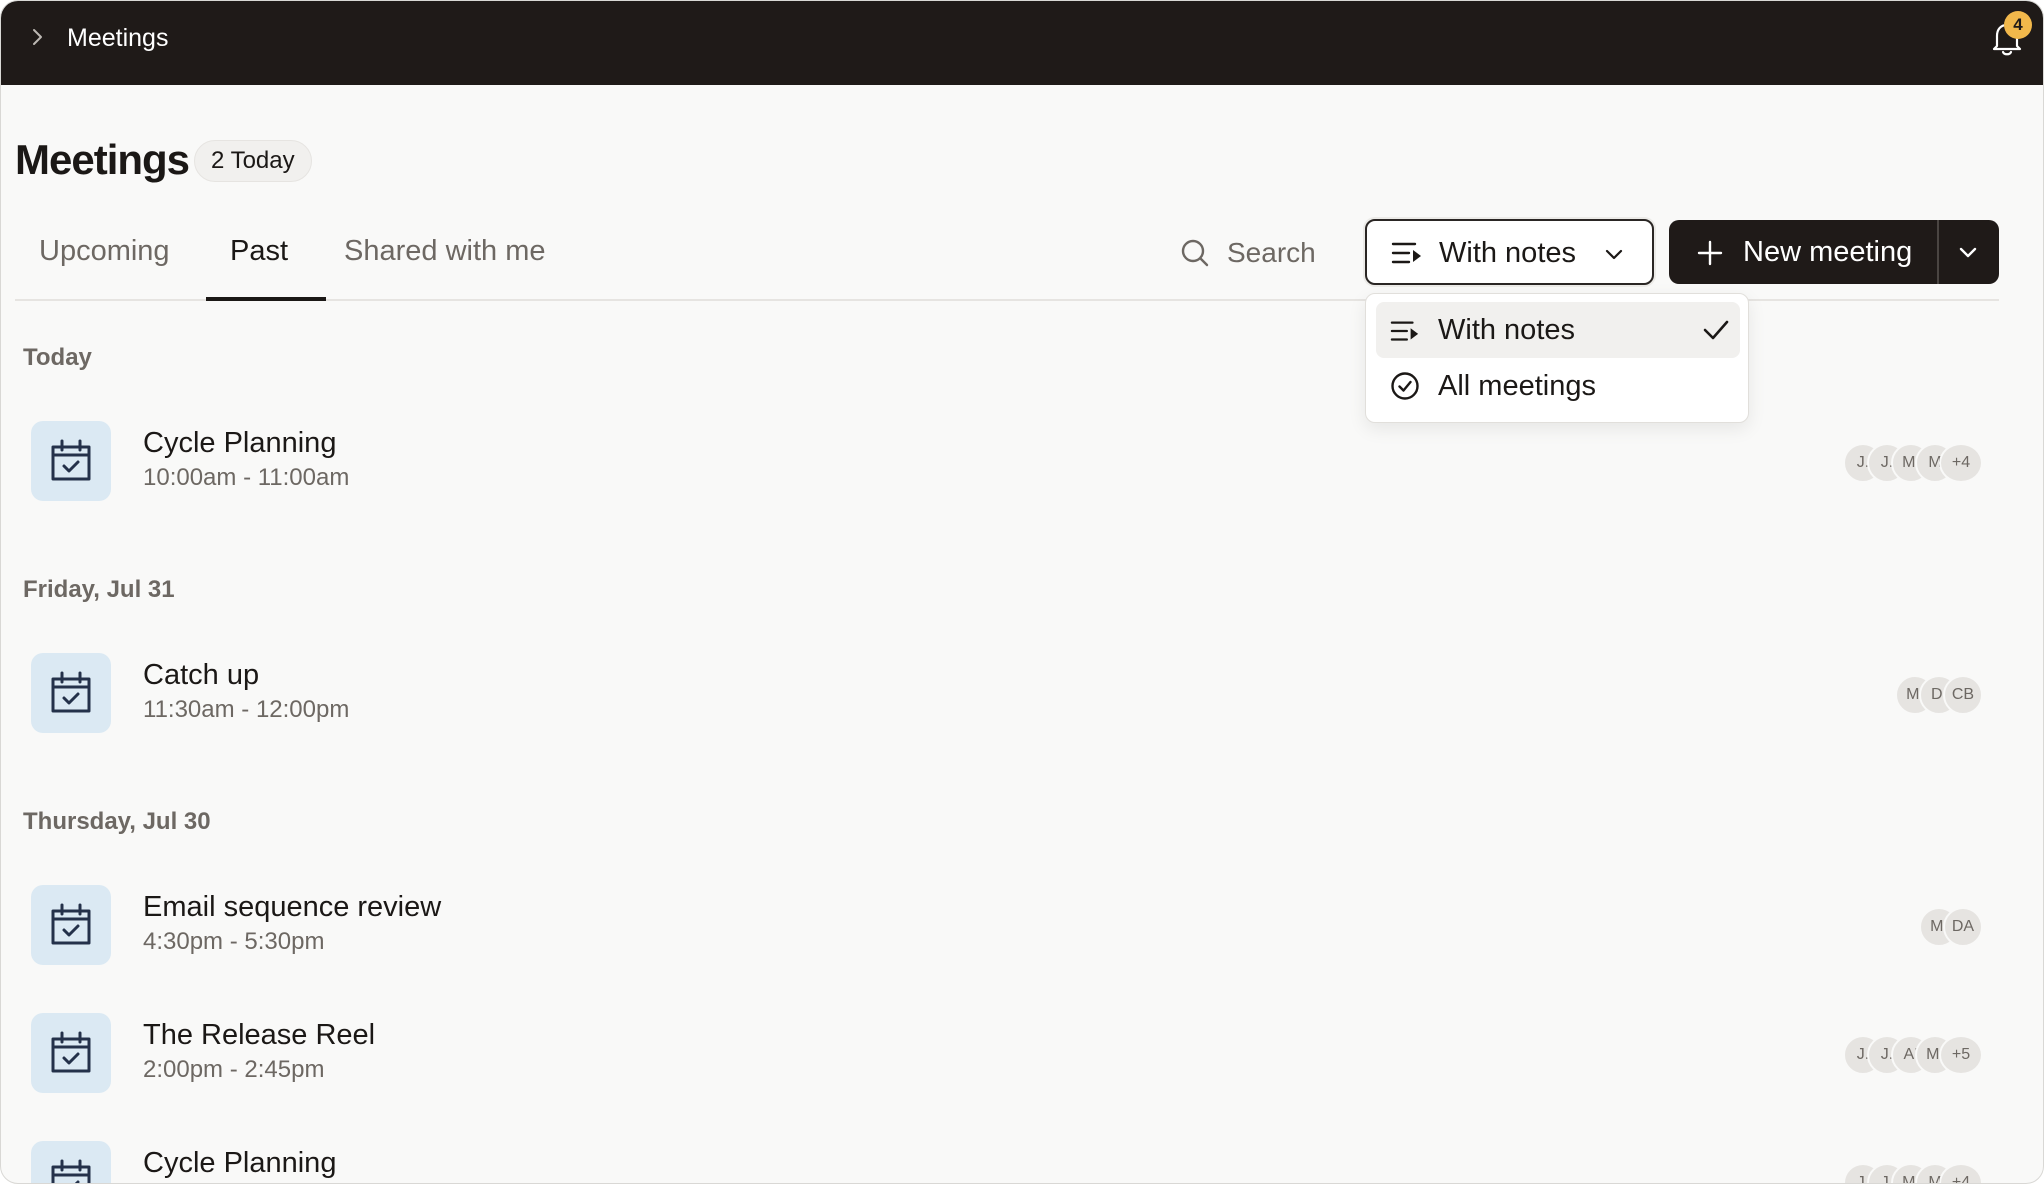  I want to click on new-meeting-button: New meeting, so click(1827, 252).